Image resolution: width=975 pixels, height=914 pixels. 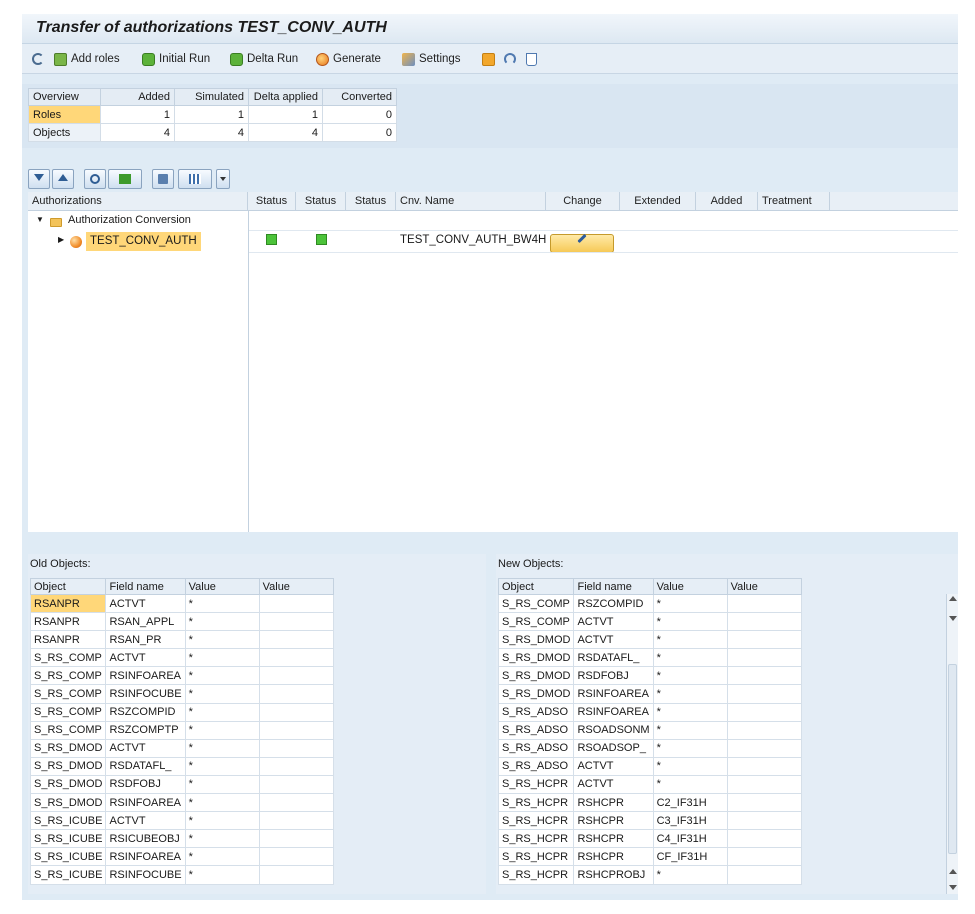 I want to click on field-name-cell: RSHCPROBJ, so click(x=613, y=875).